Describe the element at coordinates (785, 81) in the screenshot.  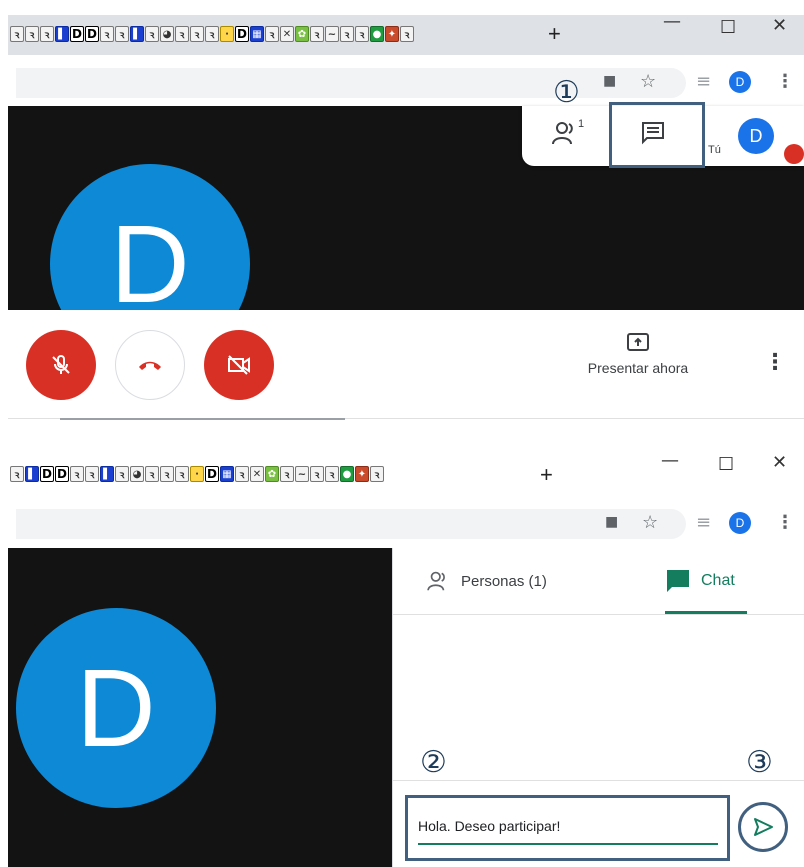
I see `menu-icon: ⋮` at that location.